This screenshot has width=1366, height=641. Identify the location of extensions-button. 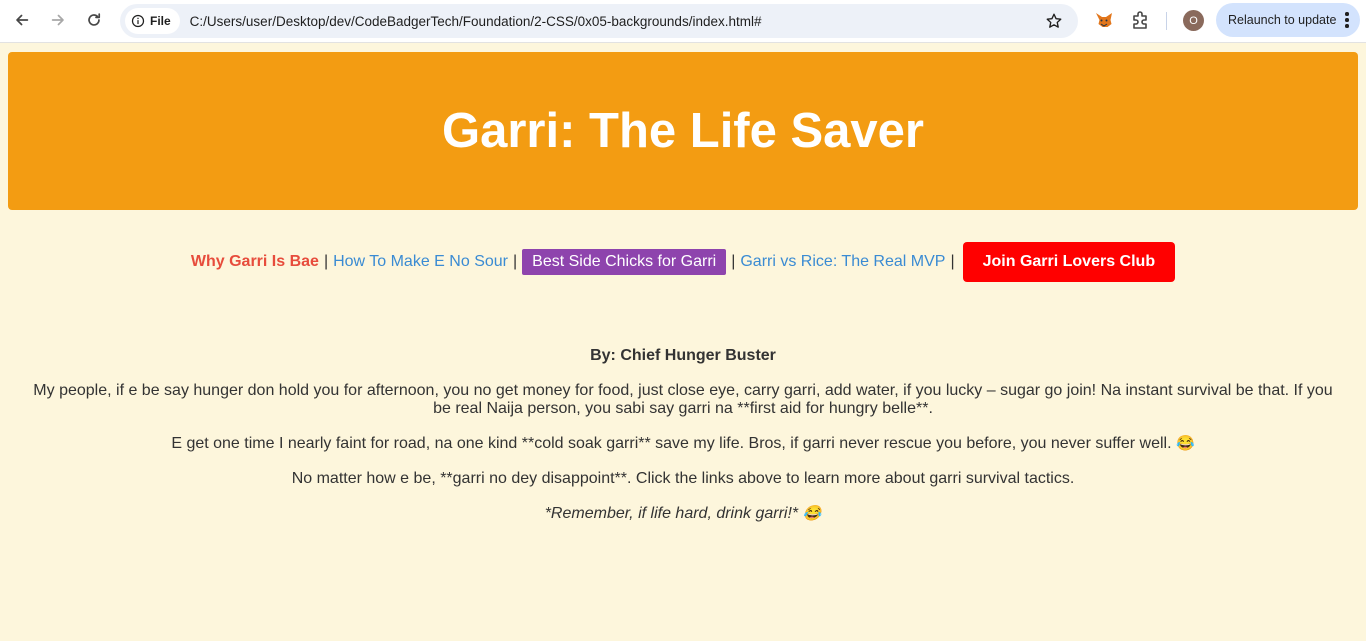
(1141, 20).